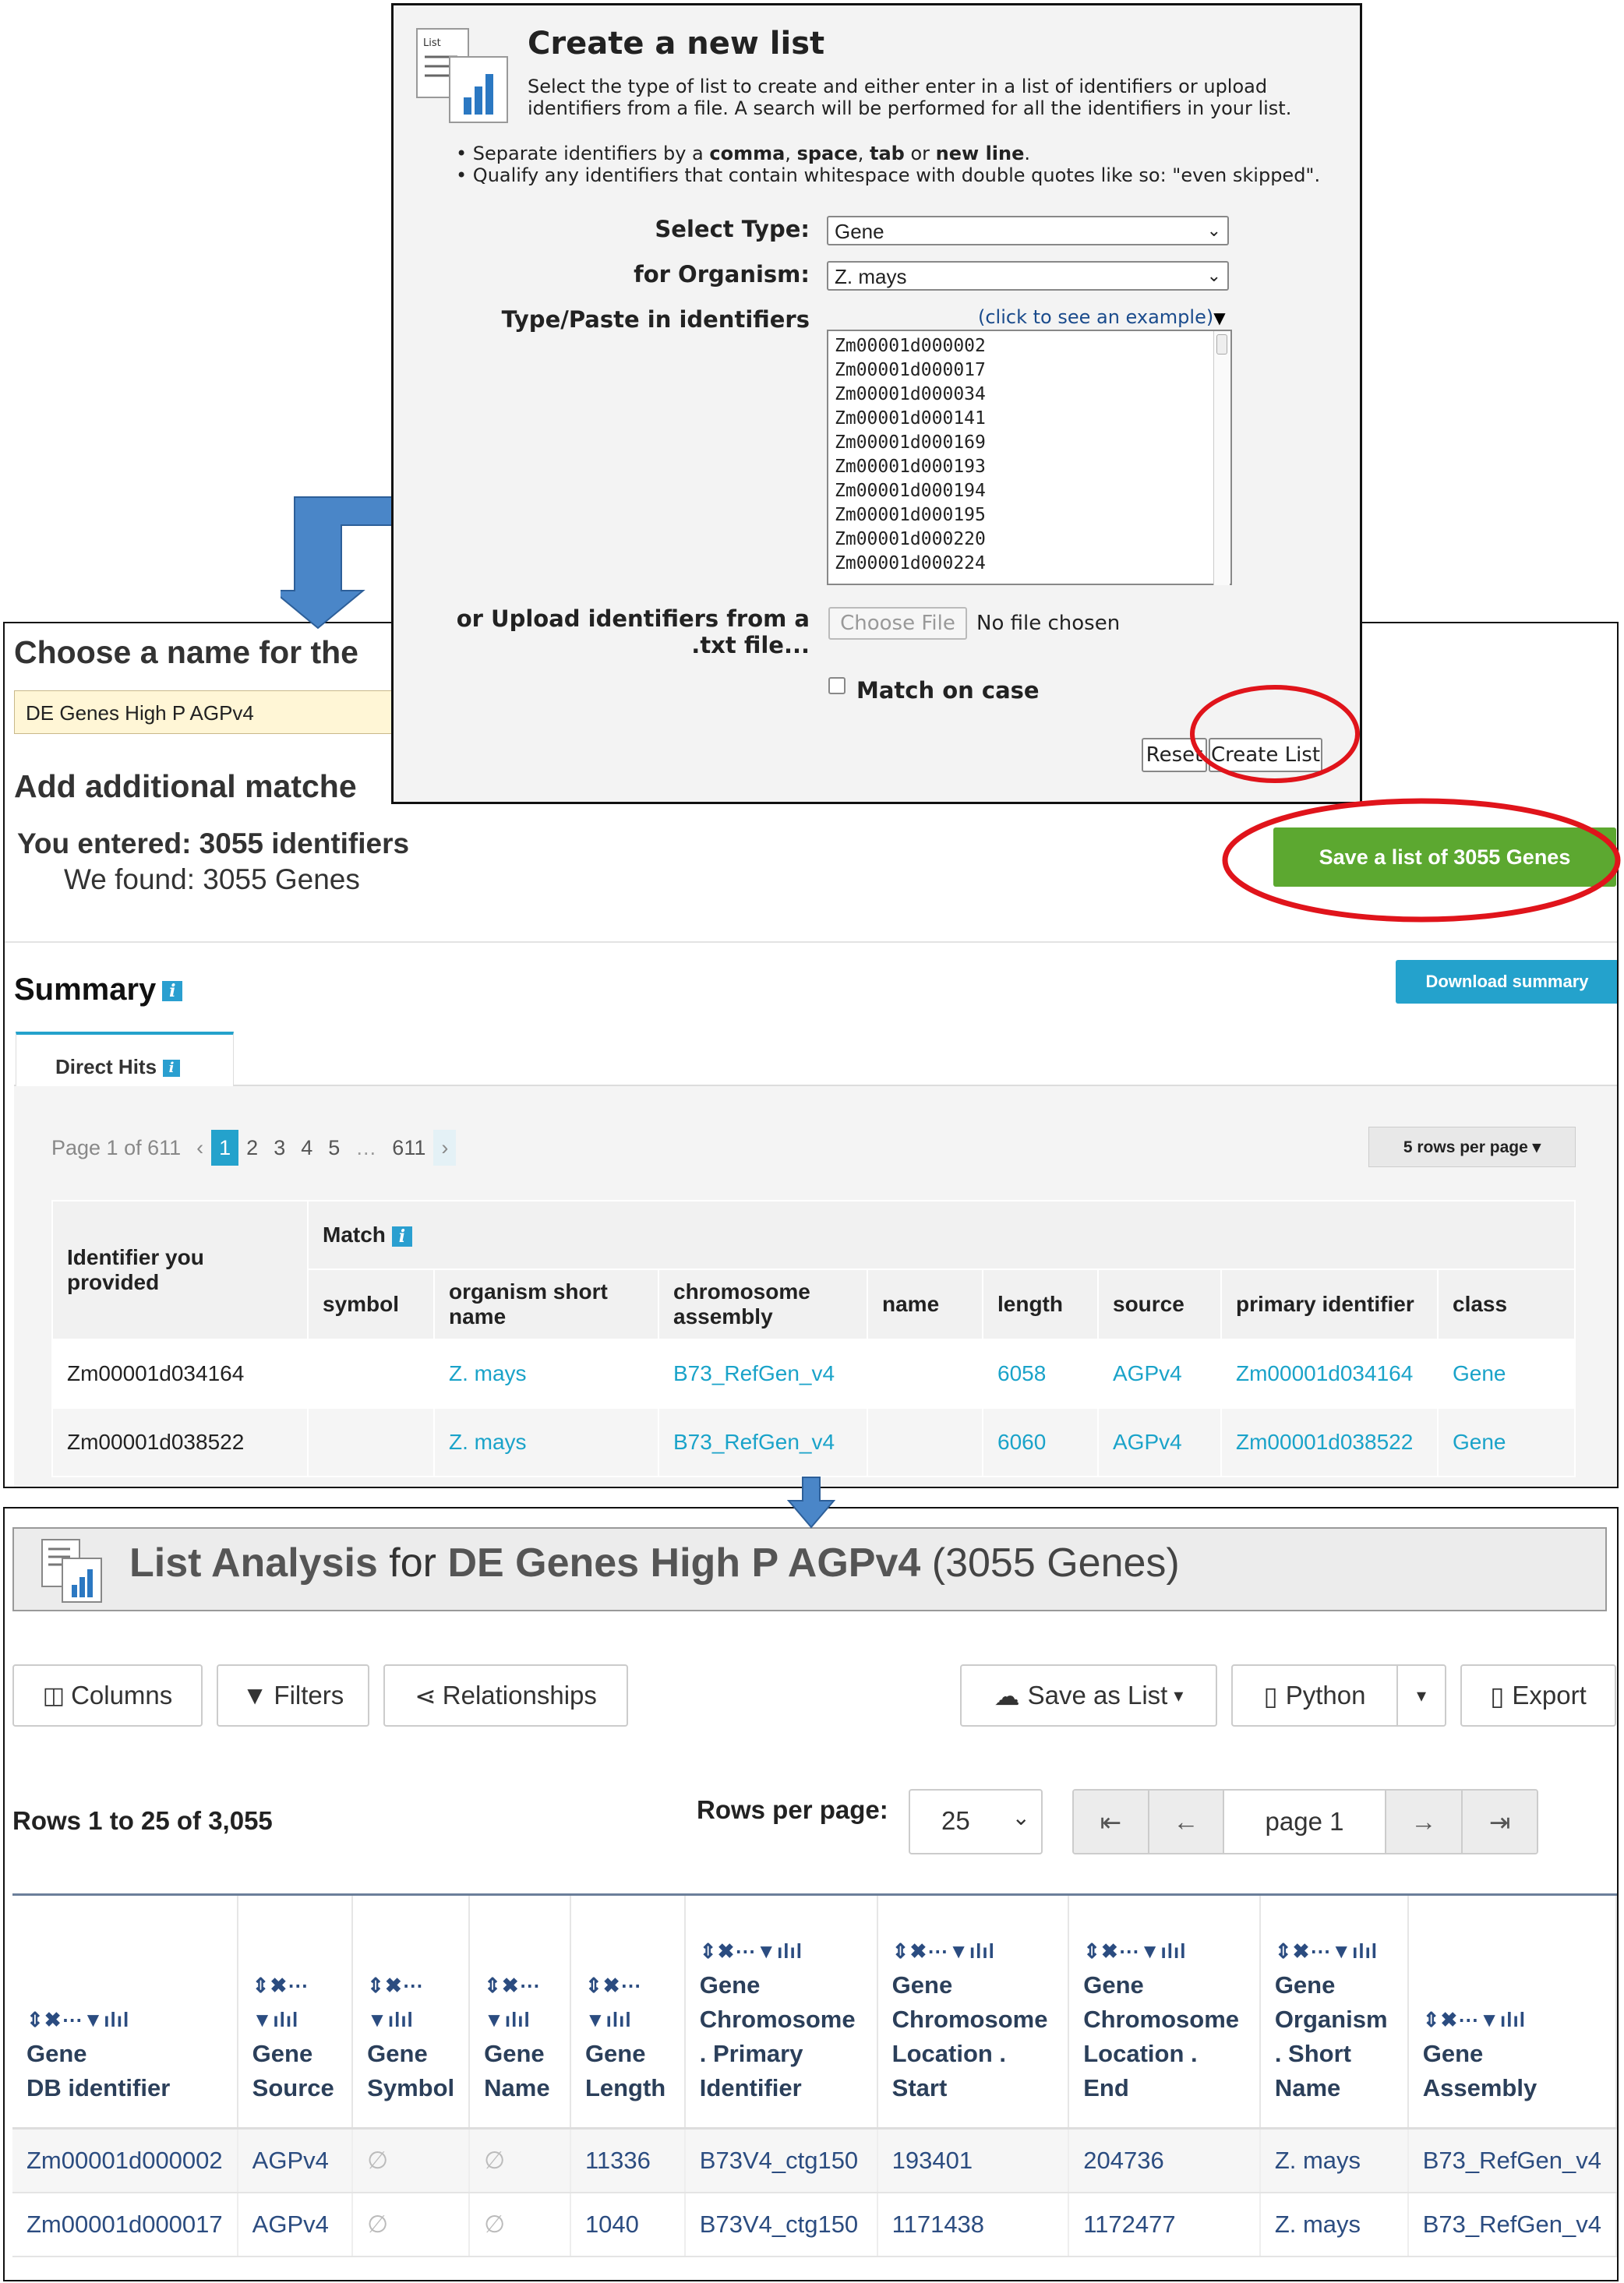 The width and height of the screenshot is (1624, 2283). What do you see at coordinates (1506, 1304) in the screenshot?
I see `col-class: class` at bounding box center [1506, 1304].